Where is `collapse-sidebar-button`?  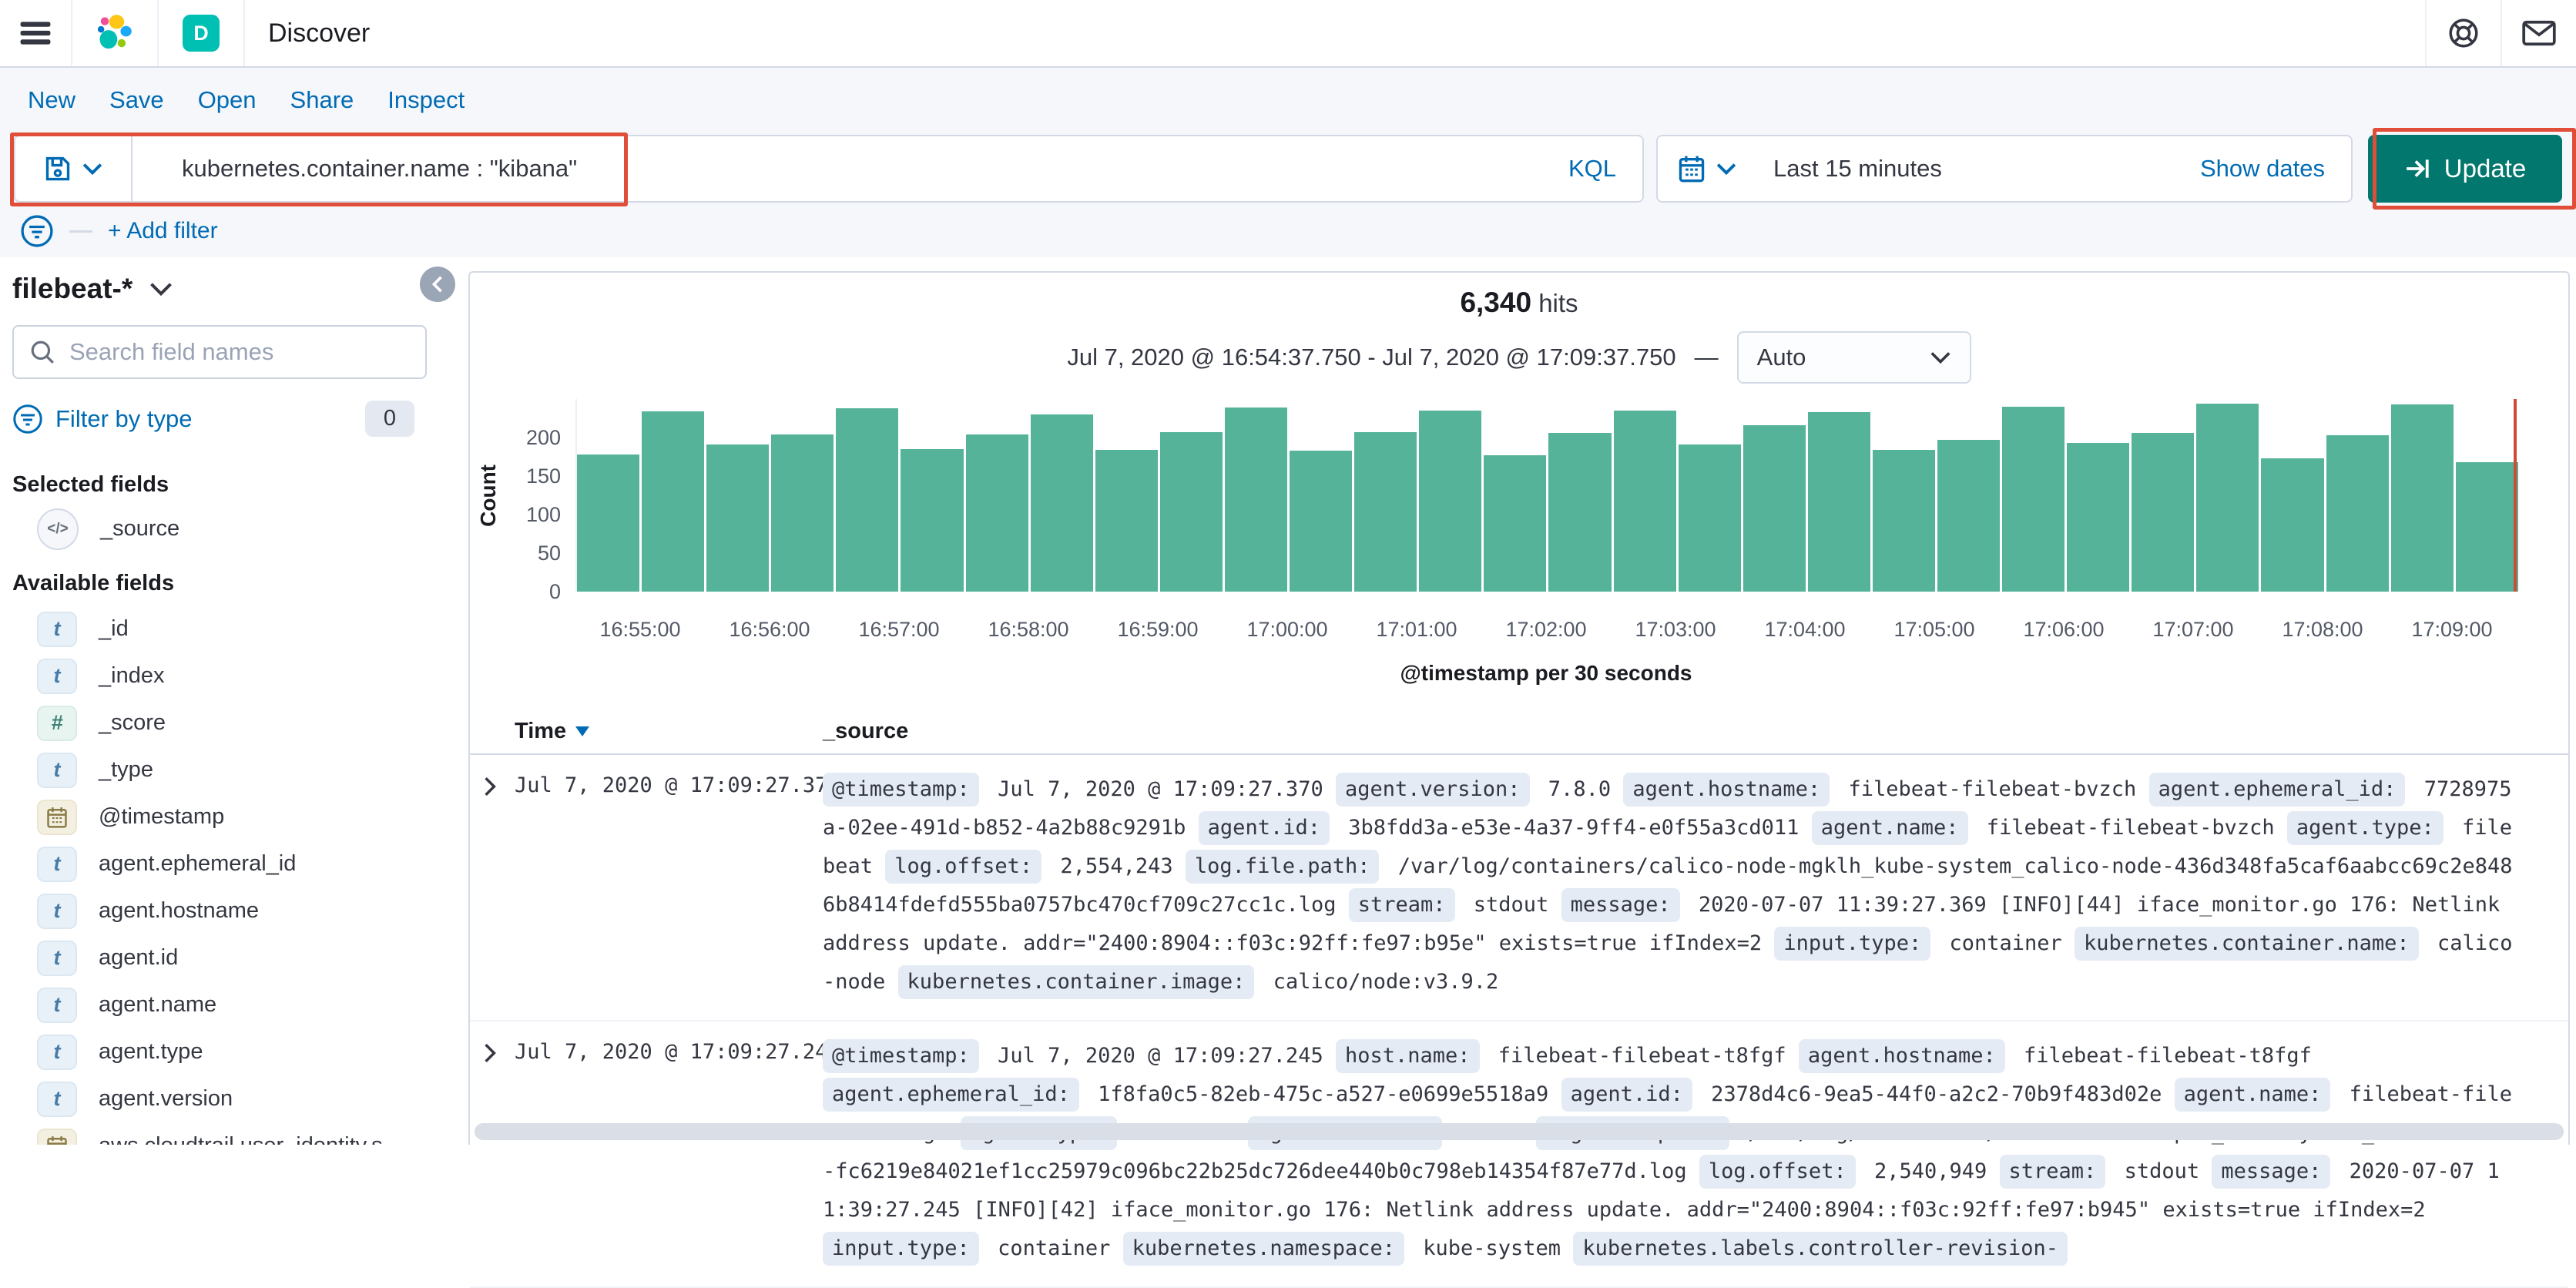 collapse-sidebar-button is located at coordinates (437, 284).